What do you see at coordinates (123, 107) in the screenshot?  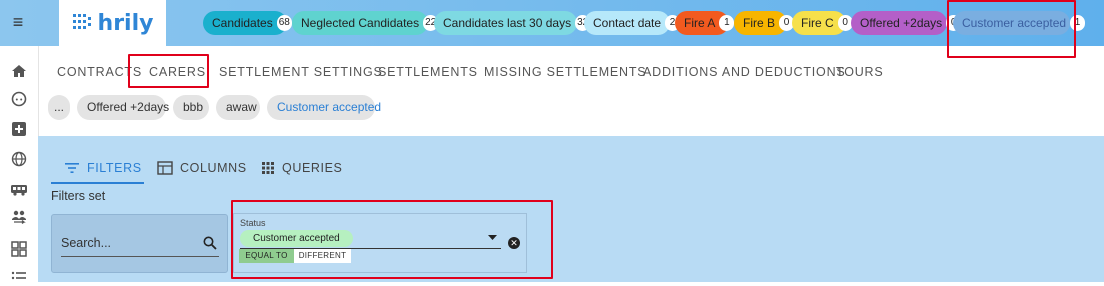 I see `saved-filter-chip: Offered +2days` at bounding box center [123, 107].